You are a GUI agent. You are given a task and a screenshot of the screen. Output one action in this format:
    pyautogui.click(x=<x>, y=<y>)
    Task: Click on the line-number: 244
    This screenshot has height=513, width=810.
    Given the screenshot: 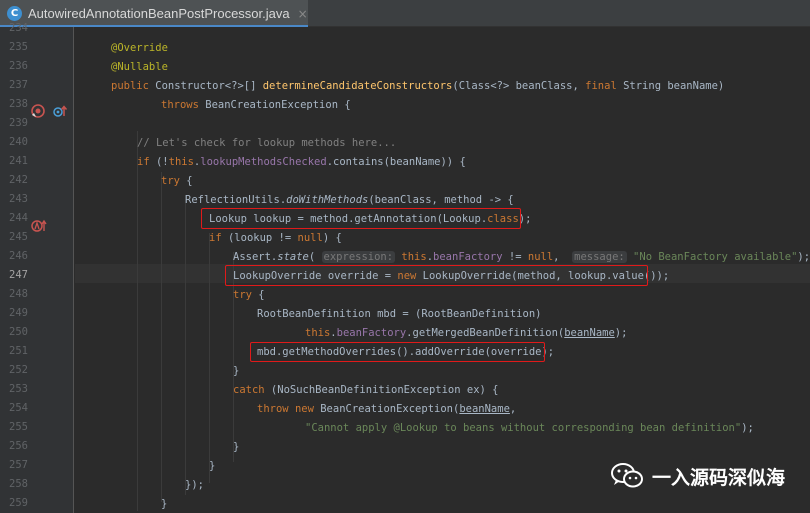 What is the action you would take?
    pyautogui.click(x=18, y=218)
    